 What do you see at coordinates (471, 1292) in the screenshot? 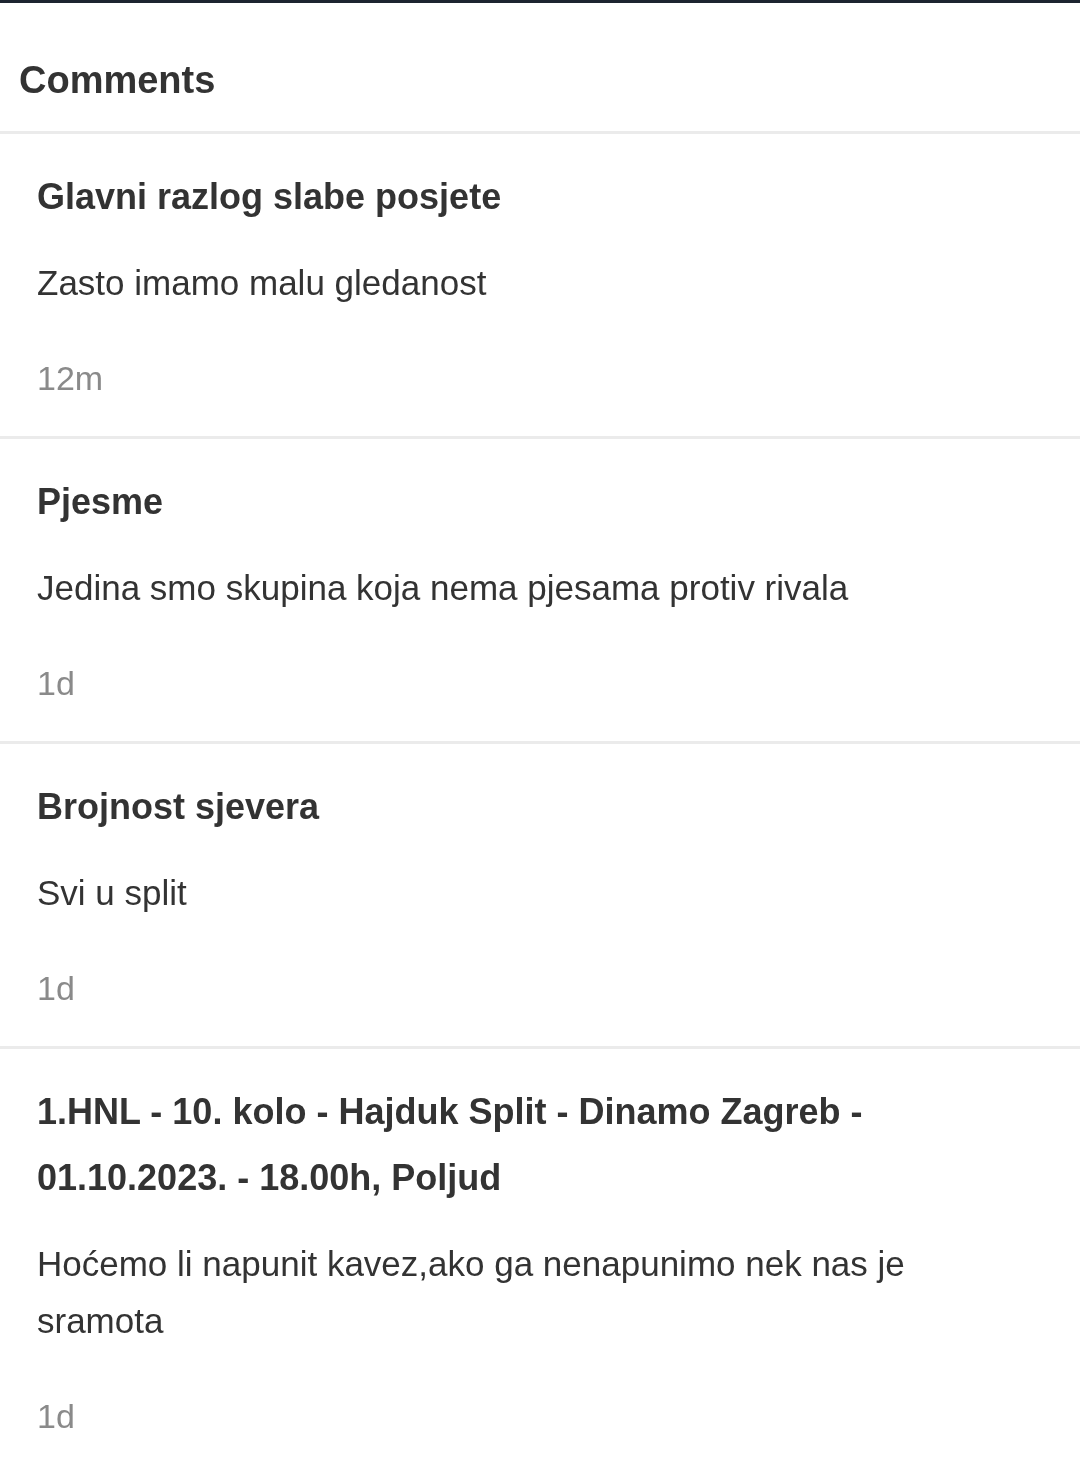
I see `comment-text: Hoćemo li napunit kavez,ako ga nenapunimo nek nas je sramota` at bounding box center [471, 1292].